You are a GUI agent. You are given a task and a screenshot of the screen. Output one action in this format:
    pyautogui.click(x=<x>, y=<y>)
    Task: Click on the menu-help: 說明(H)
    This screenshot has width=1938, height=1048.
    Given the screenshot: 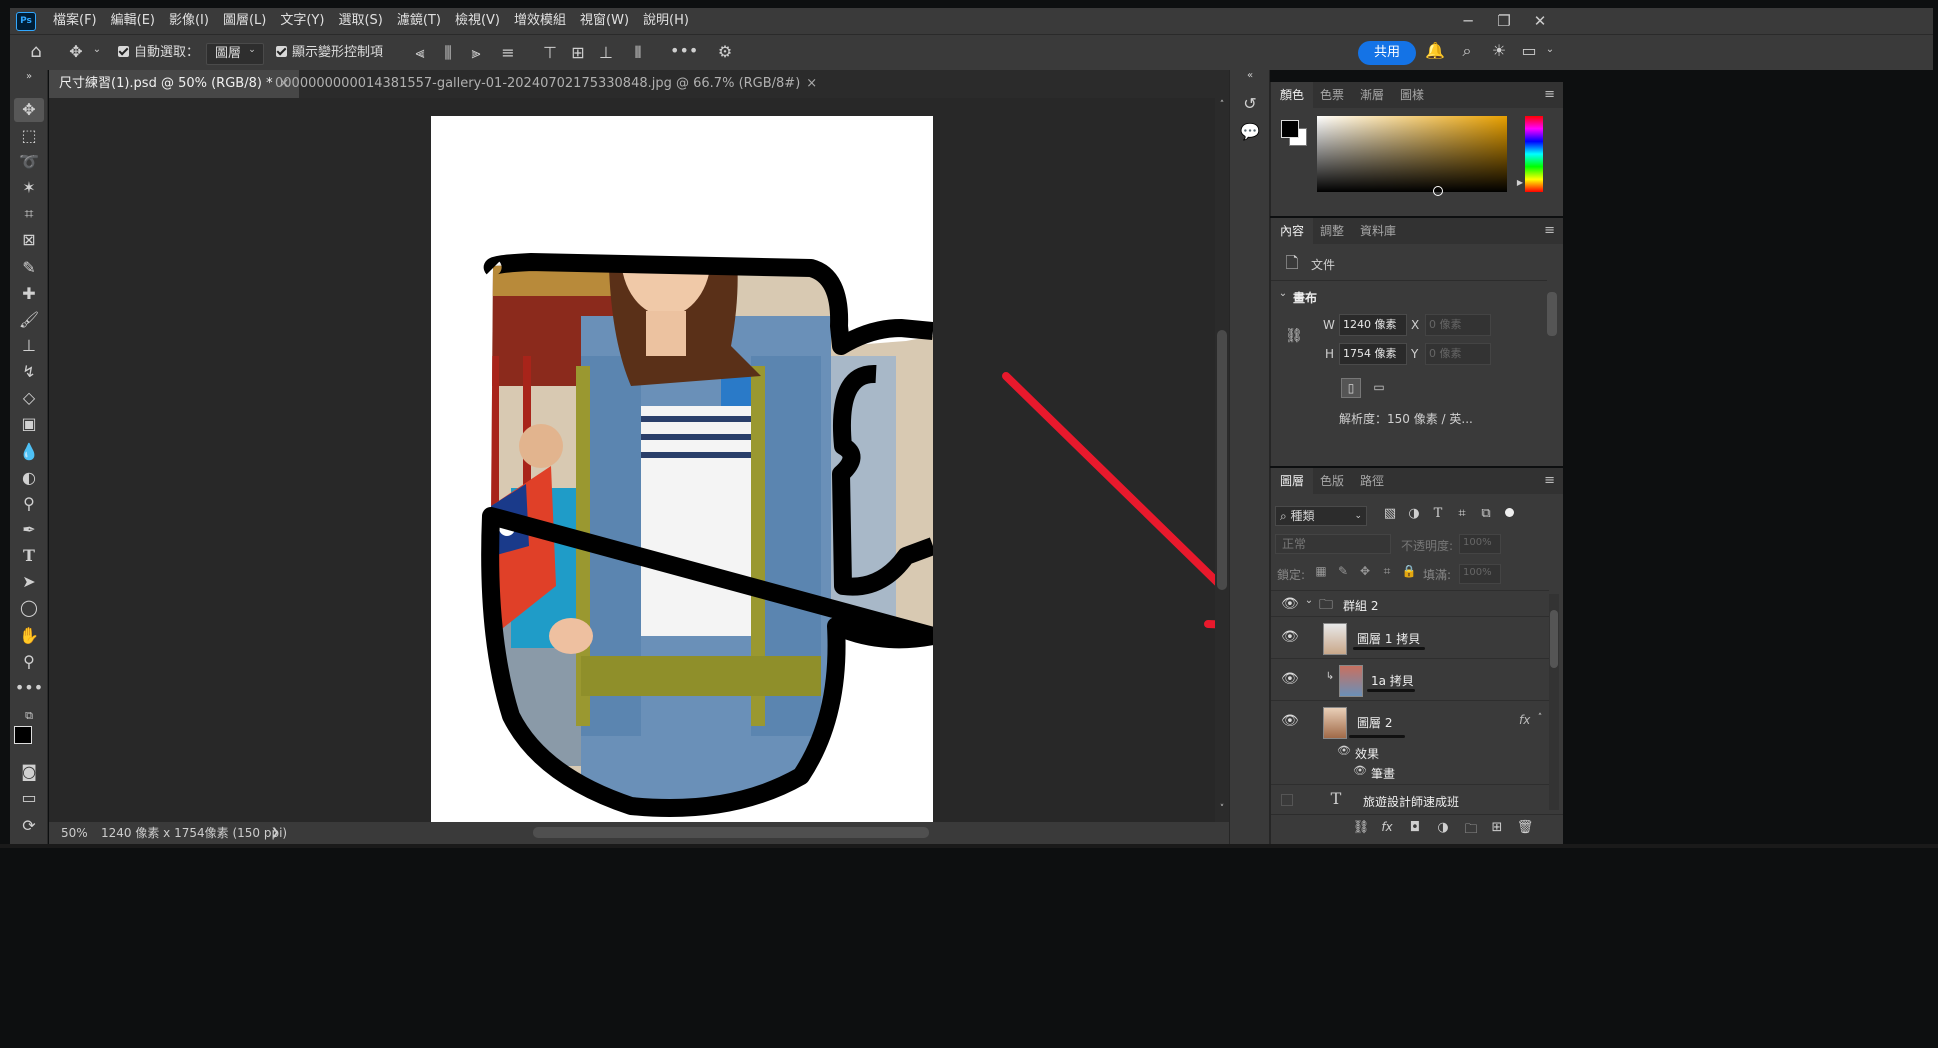 What is the action you would take?
    pyautogui.click(x=666, y=21)
    